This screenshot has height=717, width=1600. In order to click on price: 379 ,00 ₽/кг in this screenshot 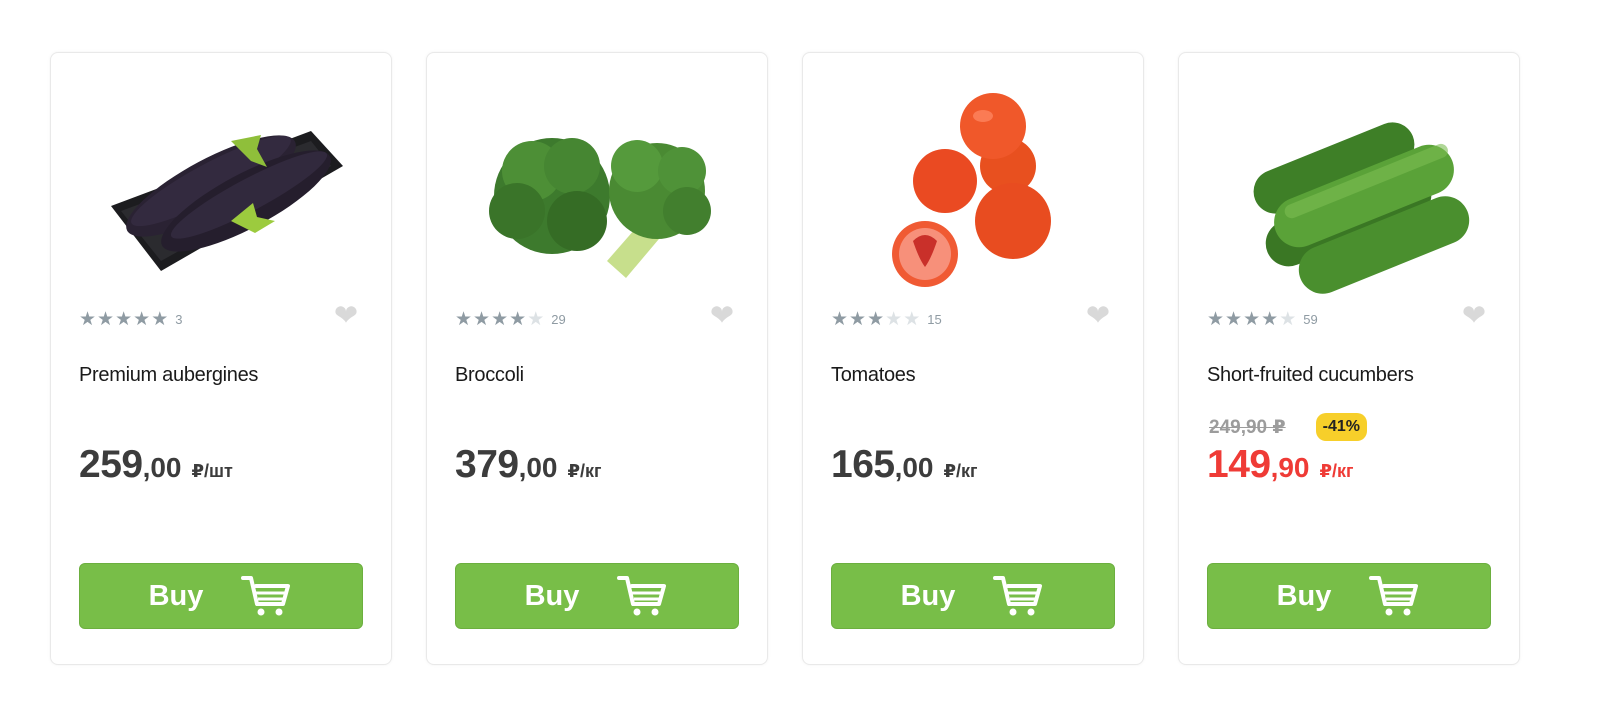, I will do `click(528, 465)`.